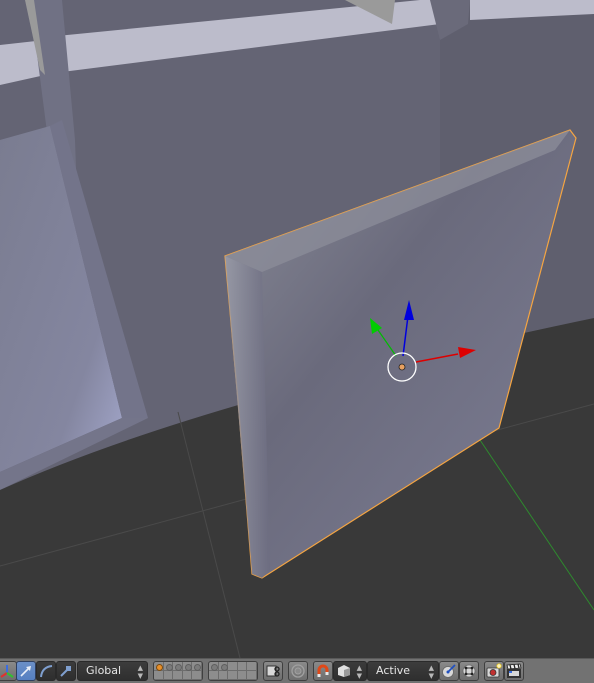 Image resolution: width=594 pixels, height=683 pixels. I want to click on layer-6-button, so click(214, 666).